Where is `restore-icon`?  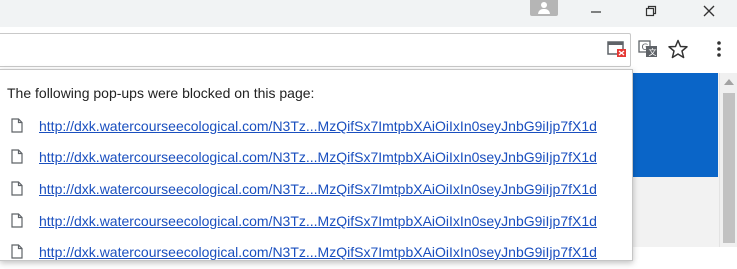 restore-icon is located at coordinates (651, 11).